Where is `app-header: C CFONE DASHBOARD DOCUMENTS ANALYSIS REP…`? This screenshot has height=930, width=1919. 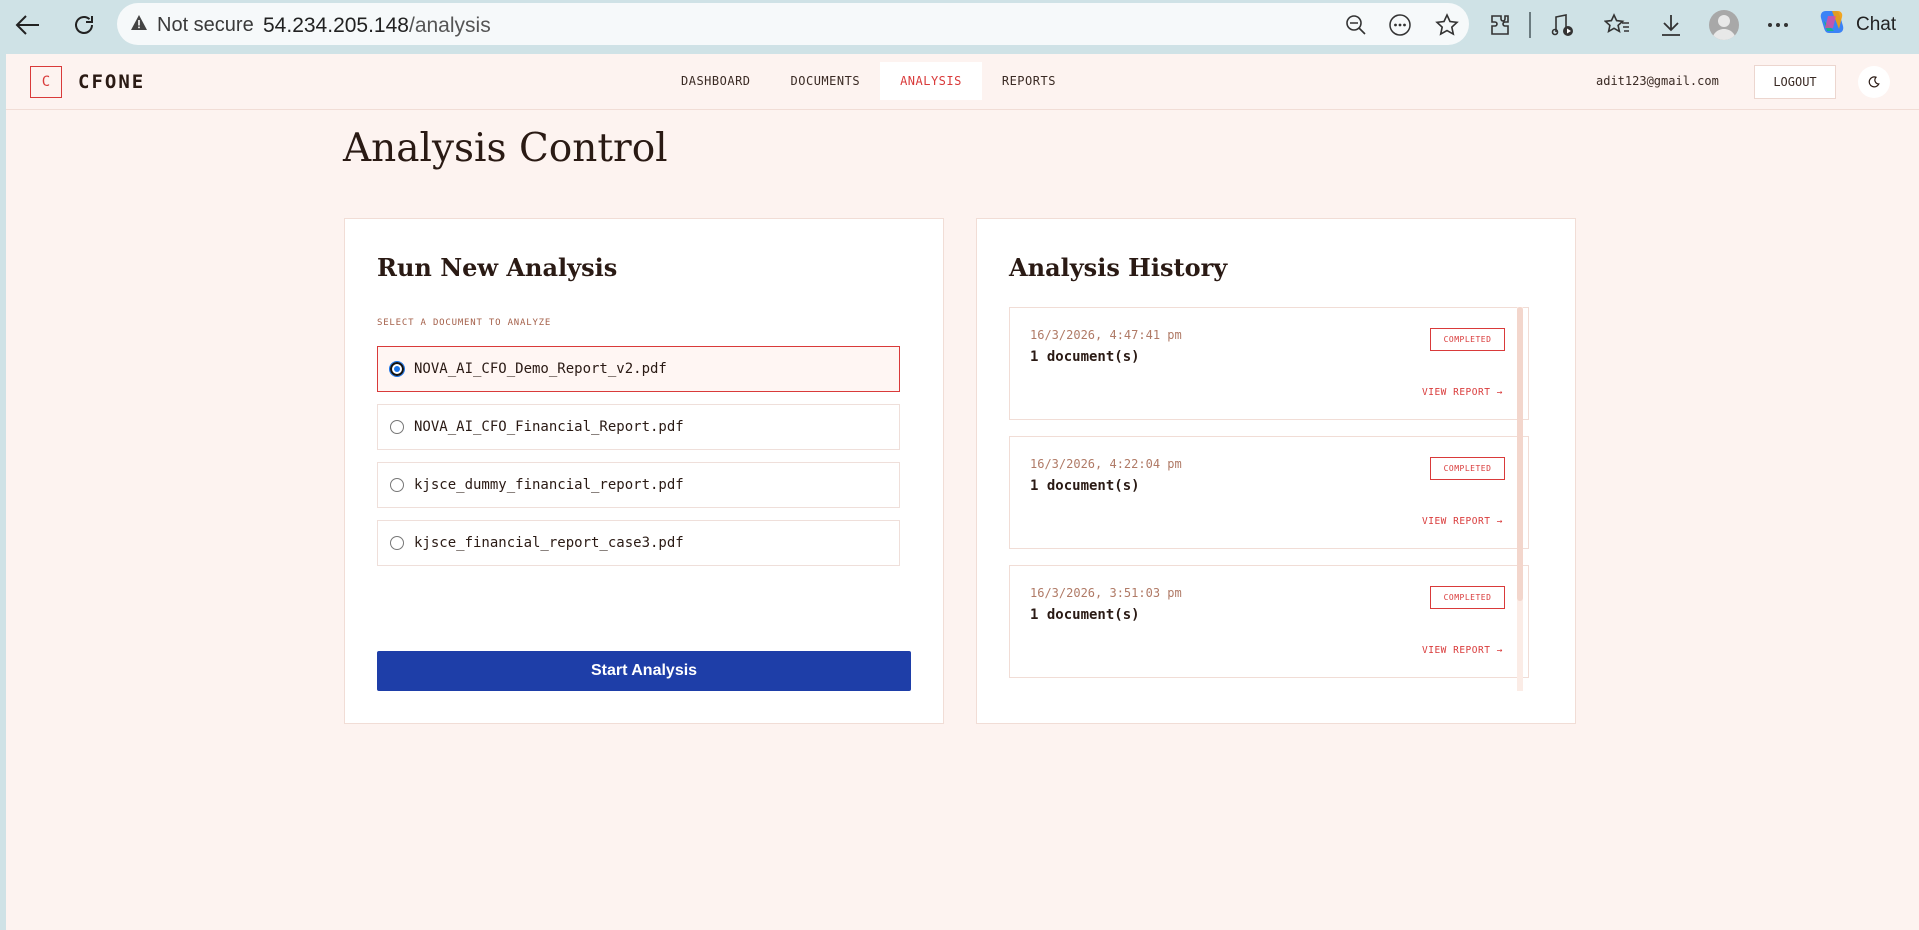
app-header: C CFONE DASHBOARD DOCUMENTS ANALYSIS REP… is located at coordinates (962, 82).